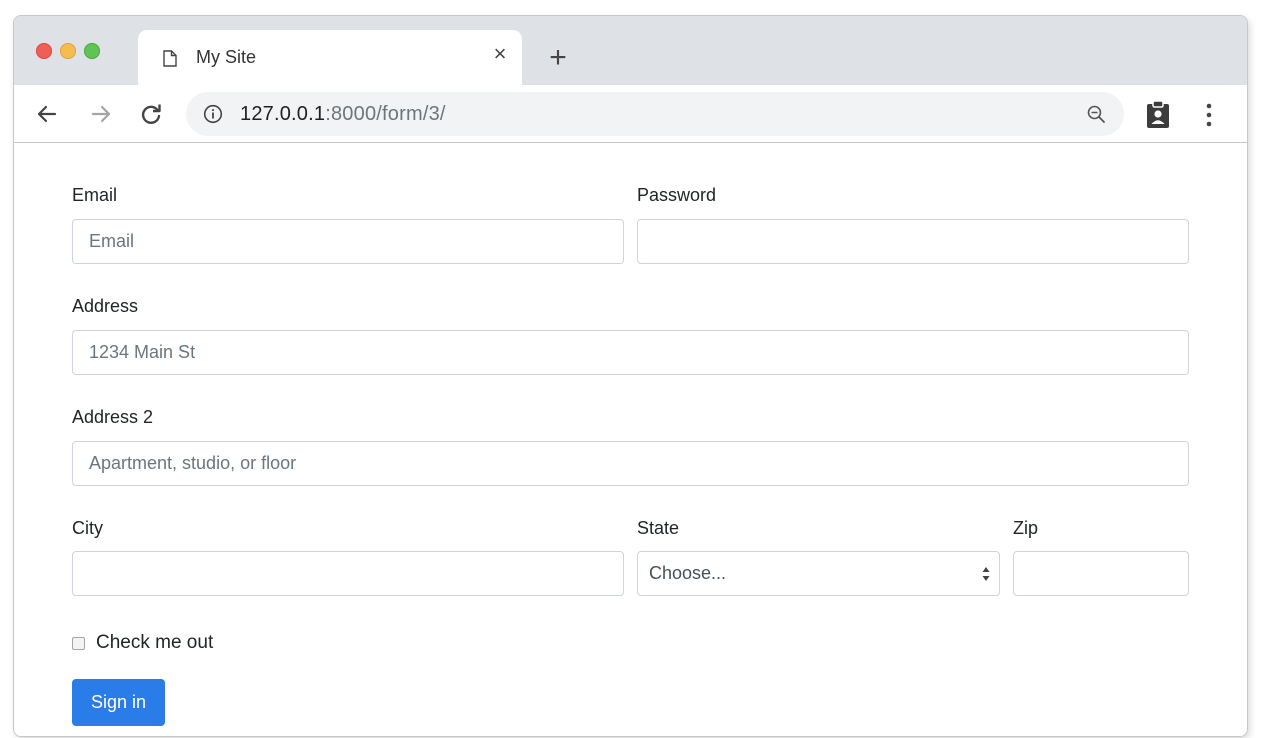 The height and width of the screenshot is (738, 1267). I want to click on password-label: Password, so click(677, 195).